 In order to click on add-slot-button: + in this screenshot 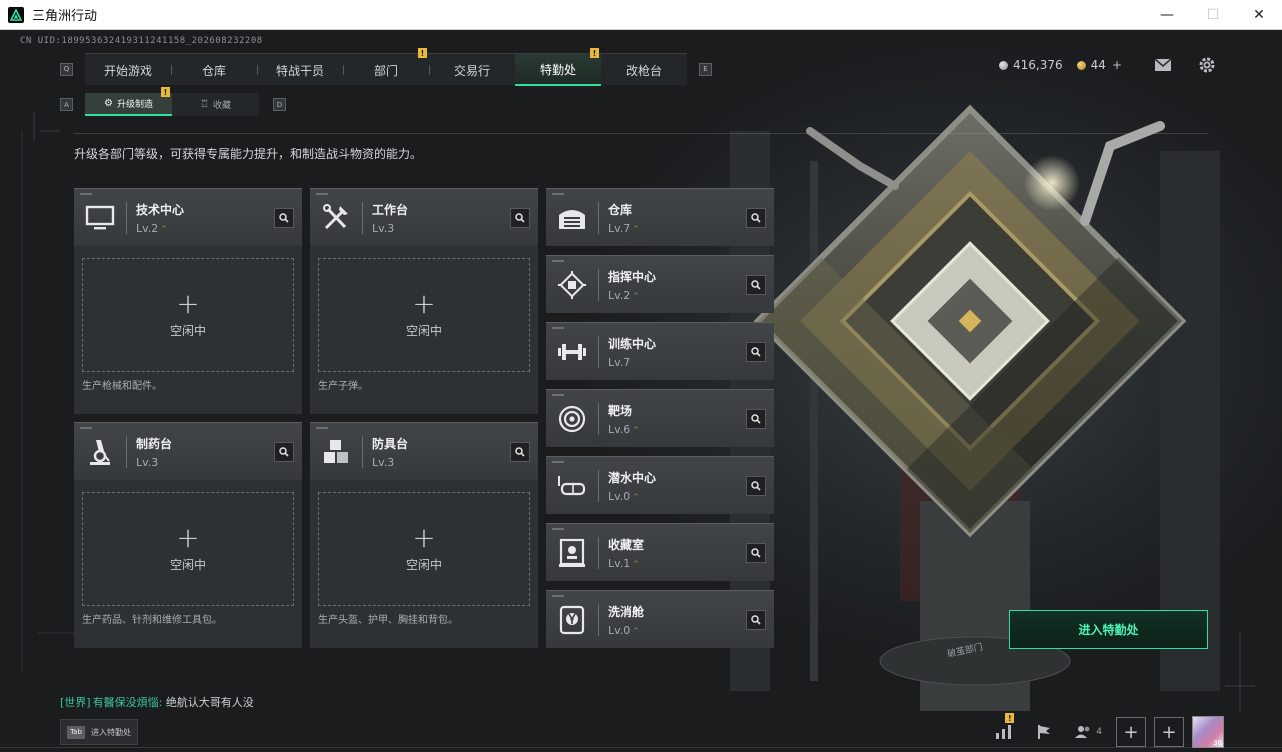, I will do `click(1131, 732)`.